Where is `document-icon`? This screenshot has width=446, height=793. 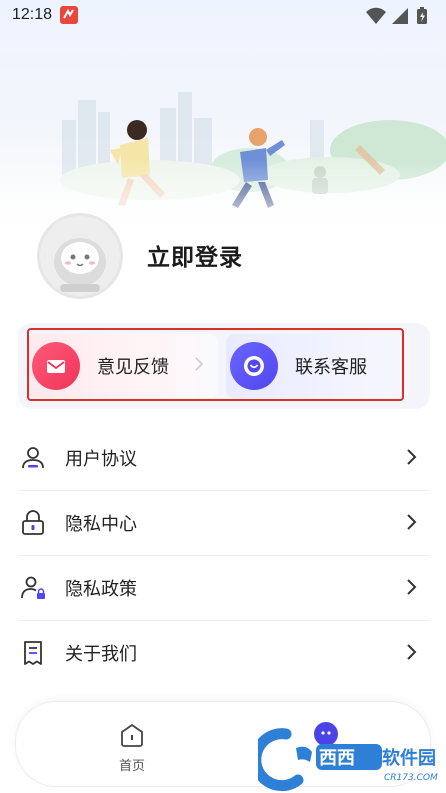 document-icon is located at coordinates (33, 653).